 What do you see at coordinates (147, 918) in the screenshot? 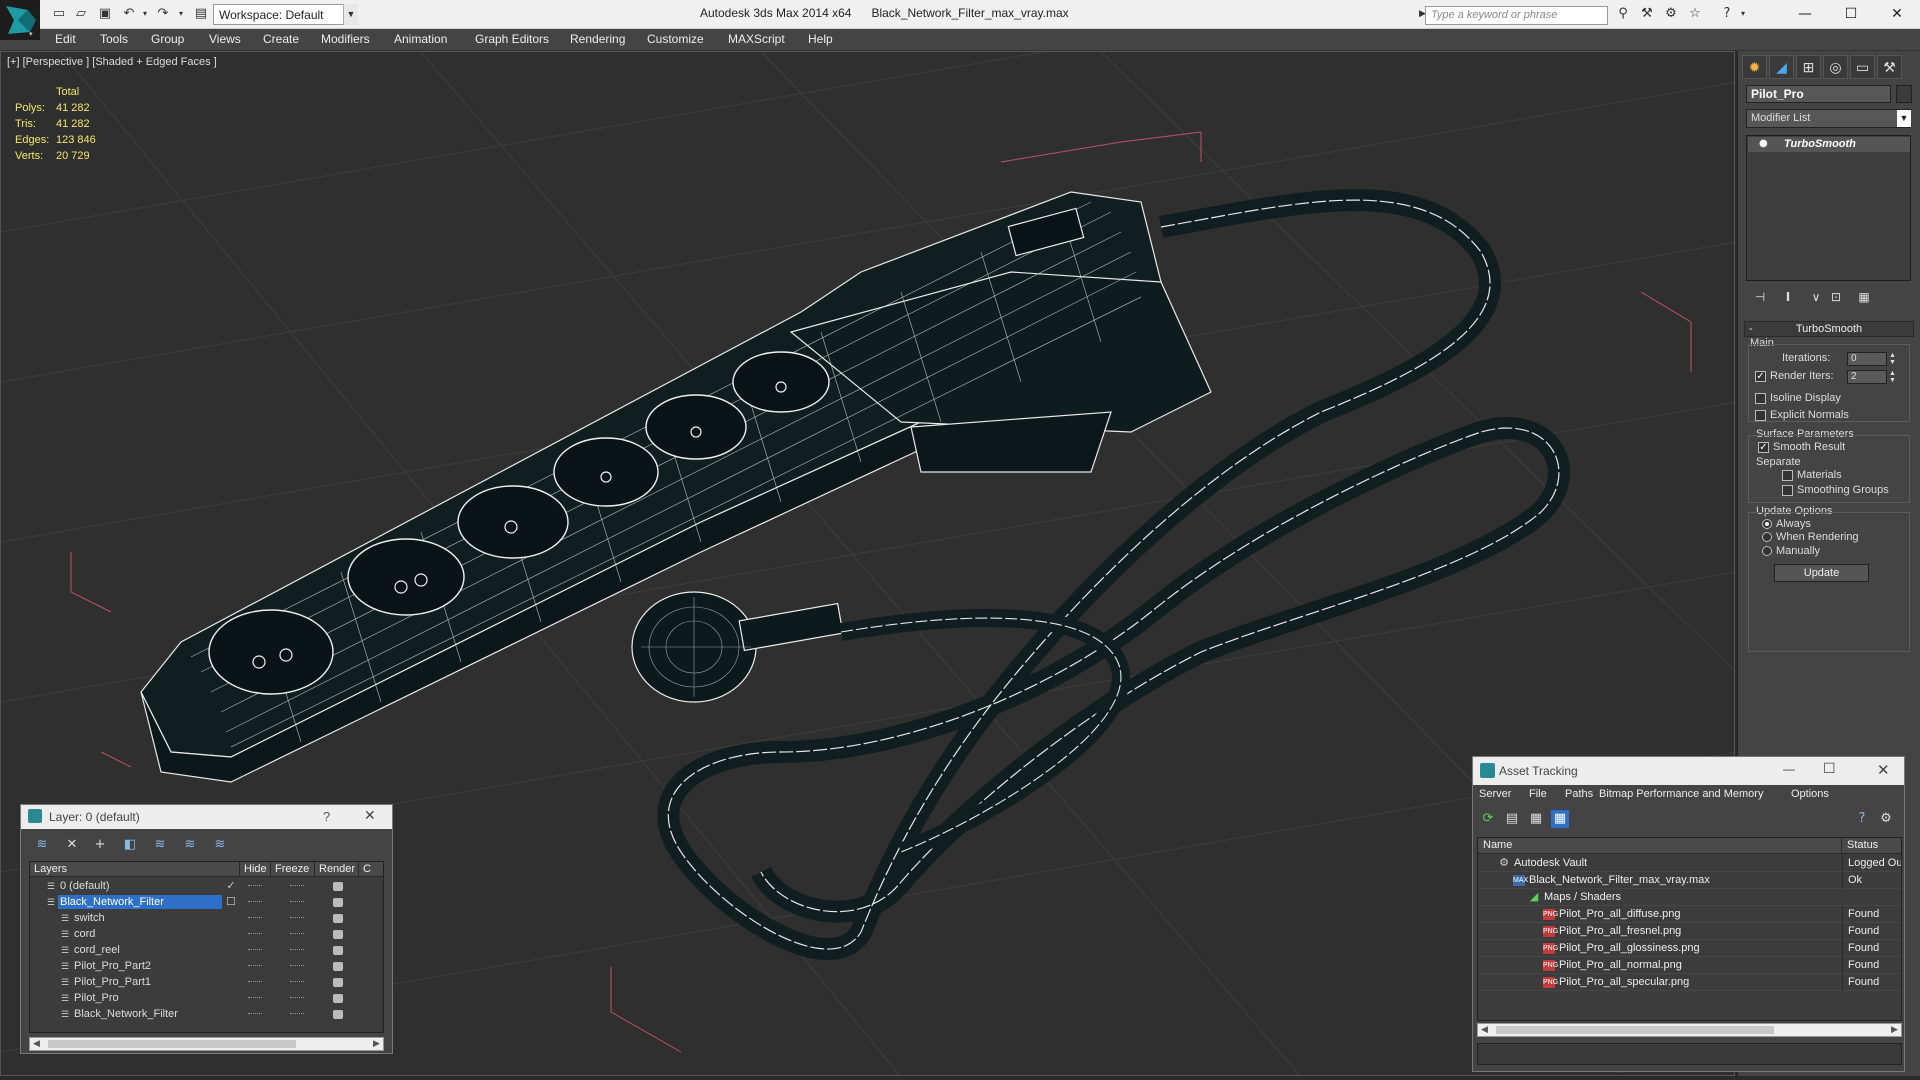
I see `layer-name: switch` at bounding box center [147, 918].